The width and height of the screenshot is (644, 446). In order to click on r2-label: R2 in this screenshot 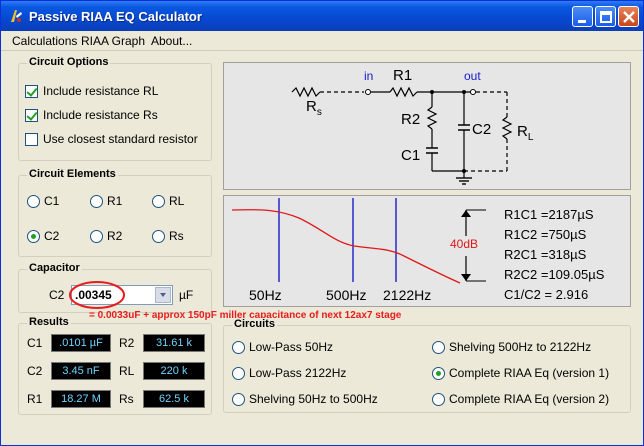, I will do `click(411, 119)`.